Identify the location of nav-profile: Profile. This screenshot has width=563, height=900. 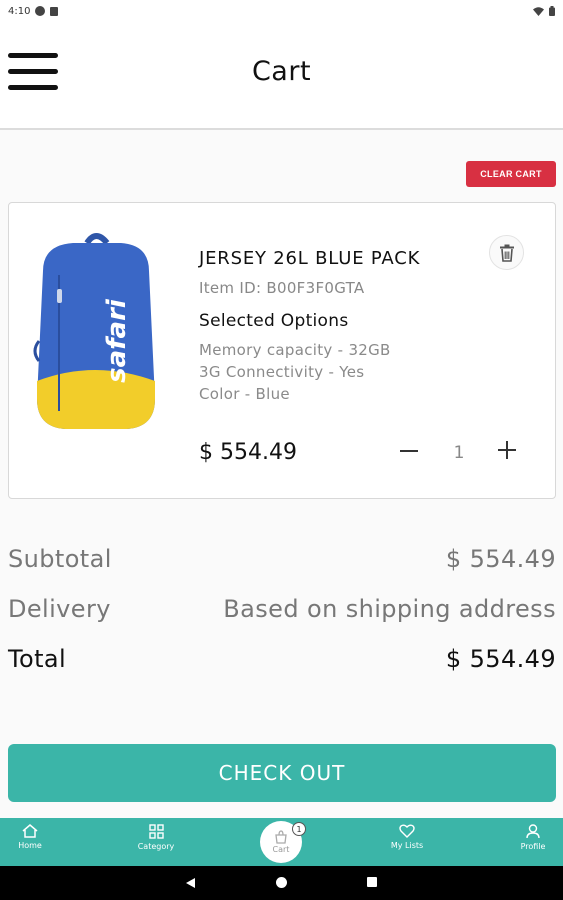
(533, 837).